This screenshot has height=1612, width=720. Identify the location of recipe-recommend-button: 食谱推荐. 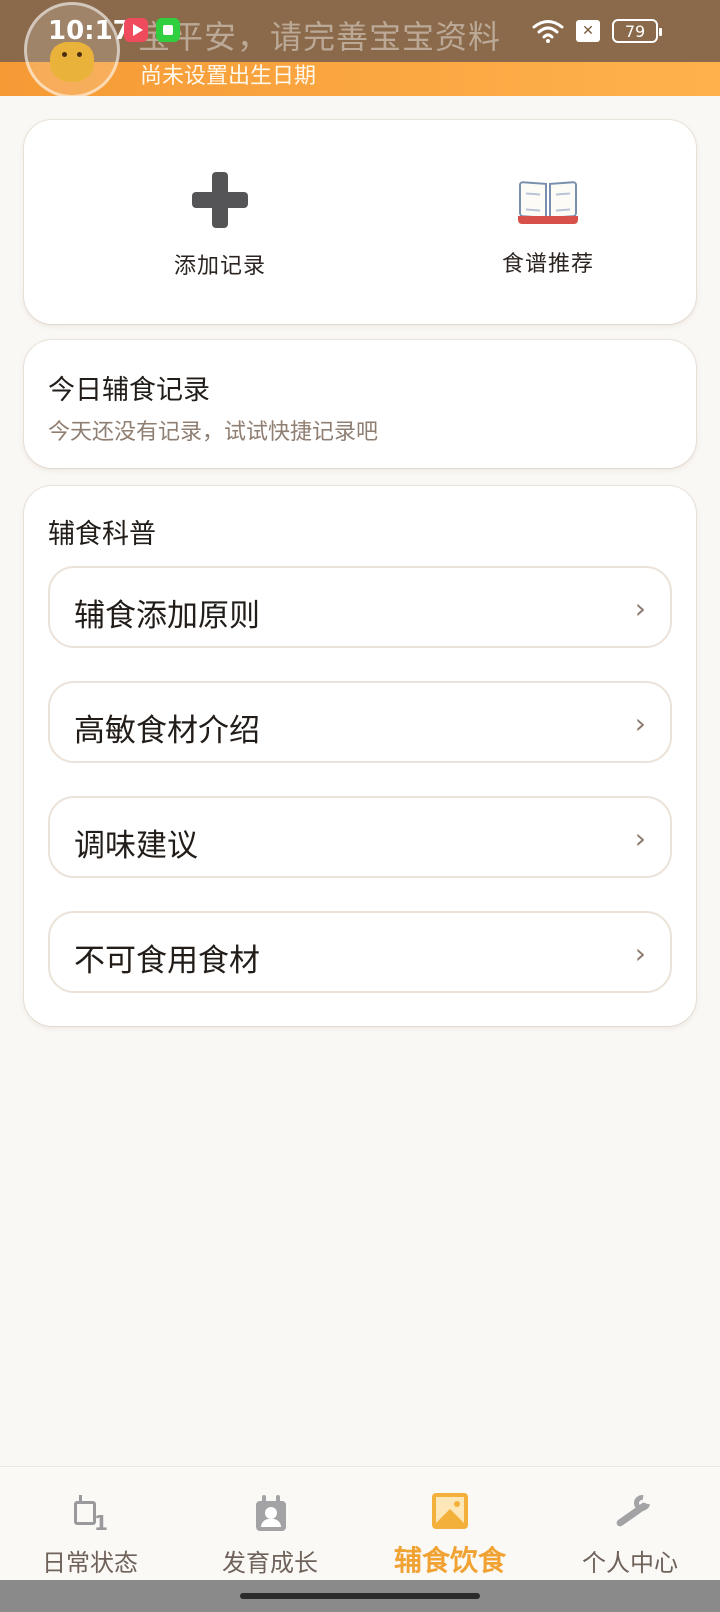
(548, 225).